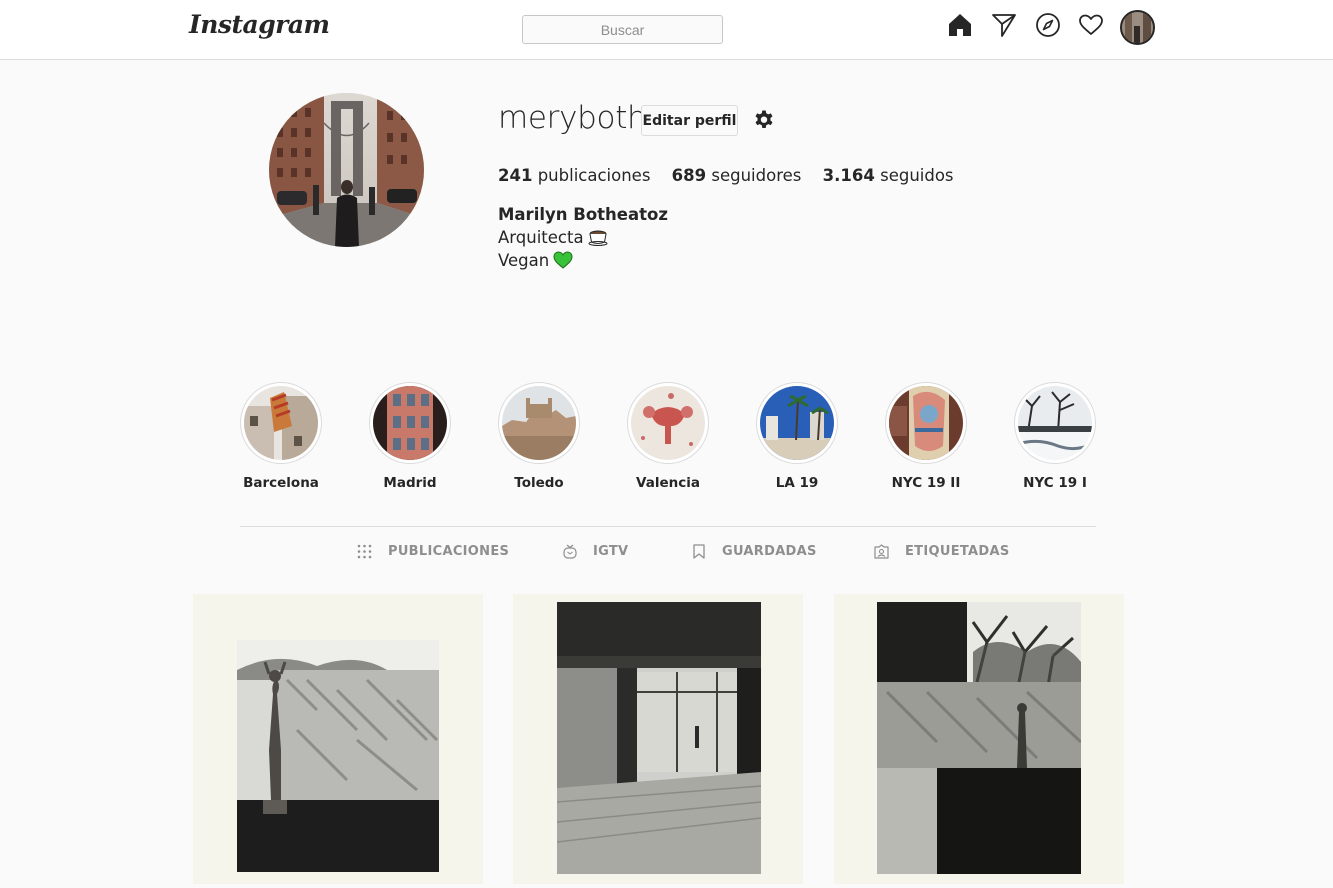 The height and width of the screenshot is (888, 1333). What do you see at coordinates (960, 25) in the screenshot?
I see `home-icon` at bounding box center [960, 25].